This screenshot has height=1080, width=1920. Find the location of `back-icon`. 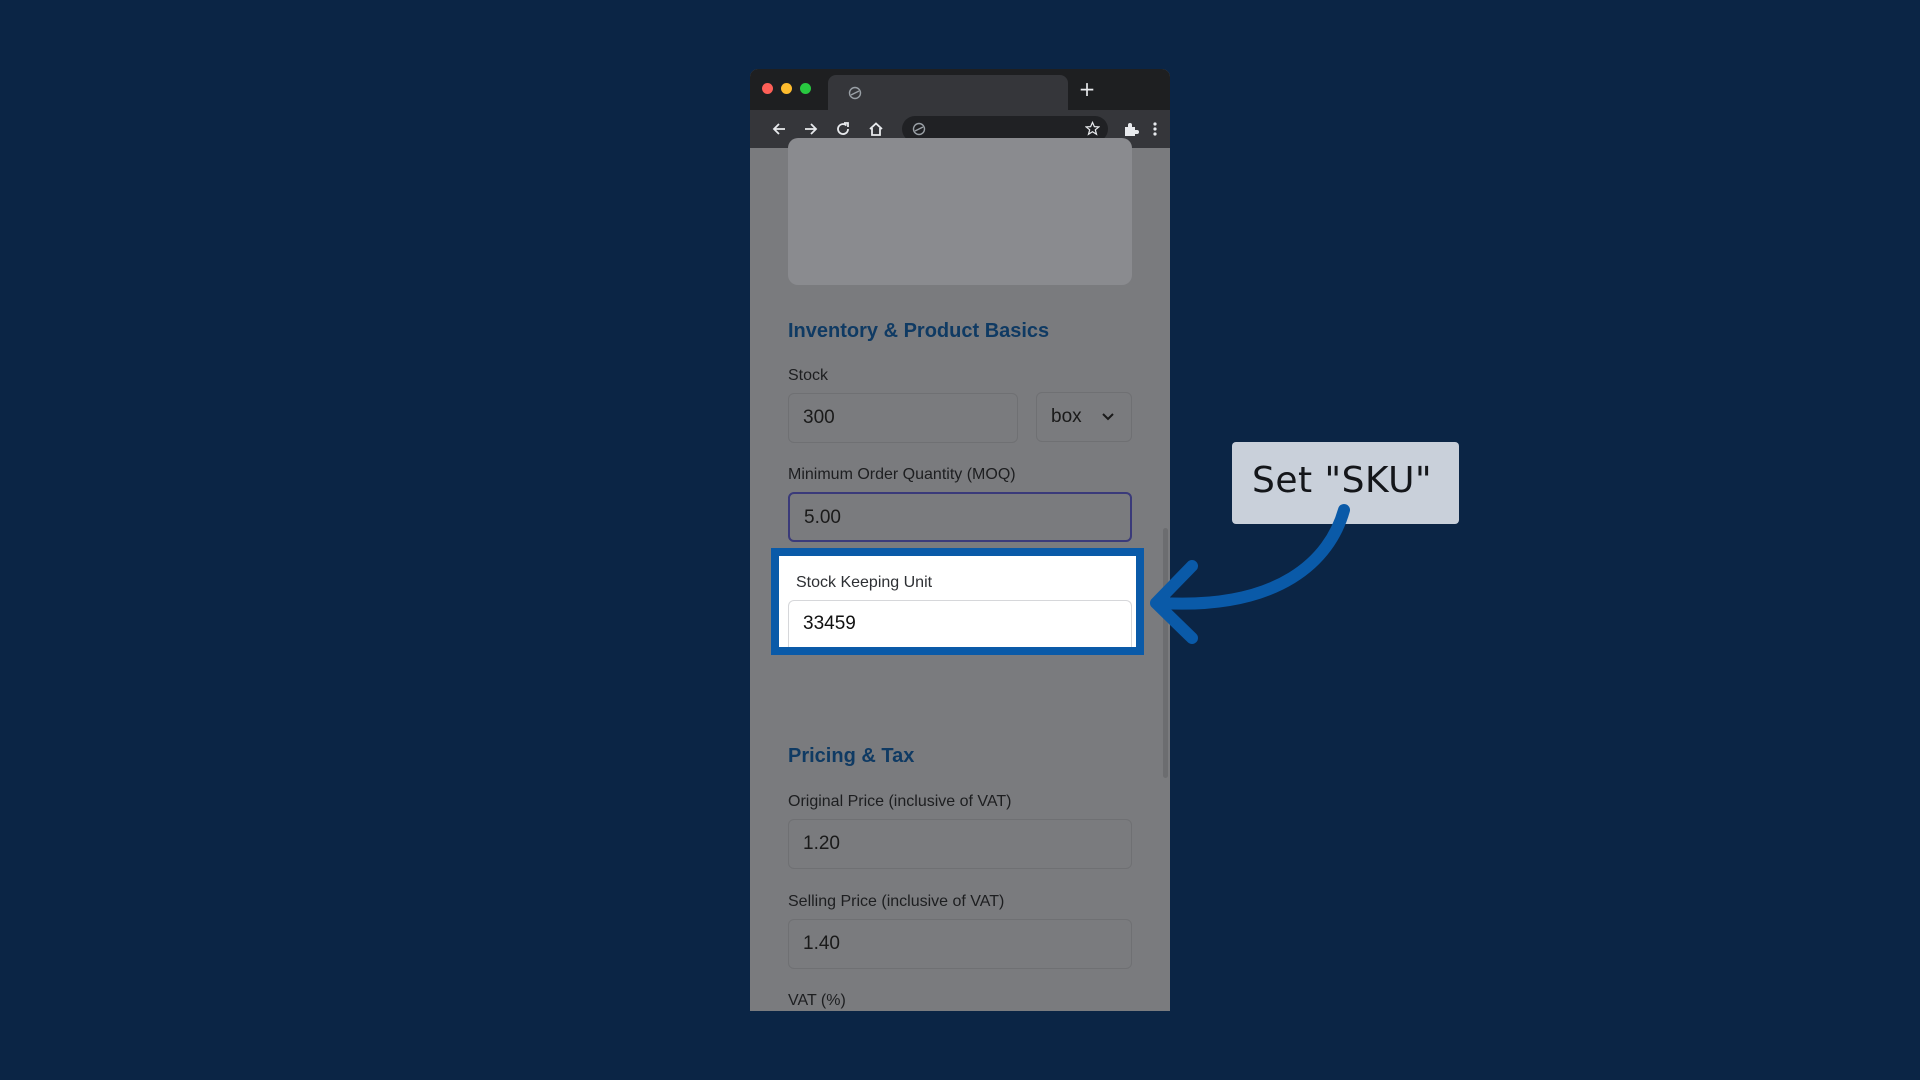

back-icon is located at coordinates (779, 129).